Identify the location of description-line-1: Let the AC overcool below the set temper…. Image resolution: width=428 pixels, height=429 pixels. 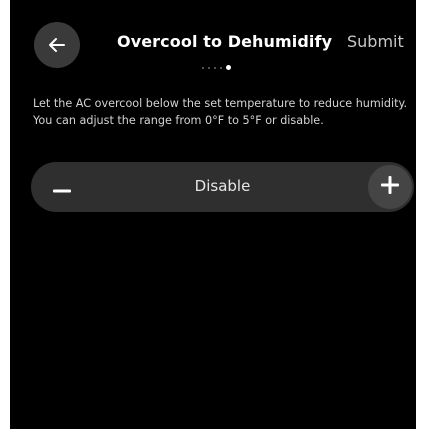
(220, 103).